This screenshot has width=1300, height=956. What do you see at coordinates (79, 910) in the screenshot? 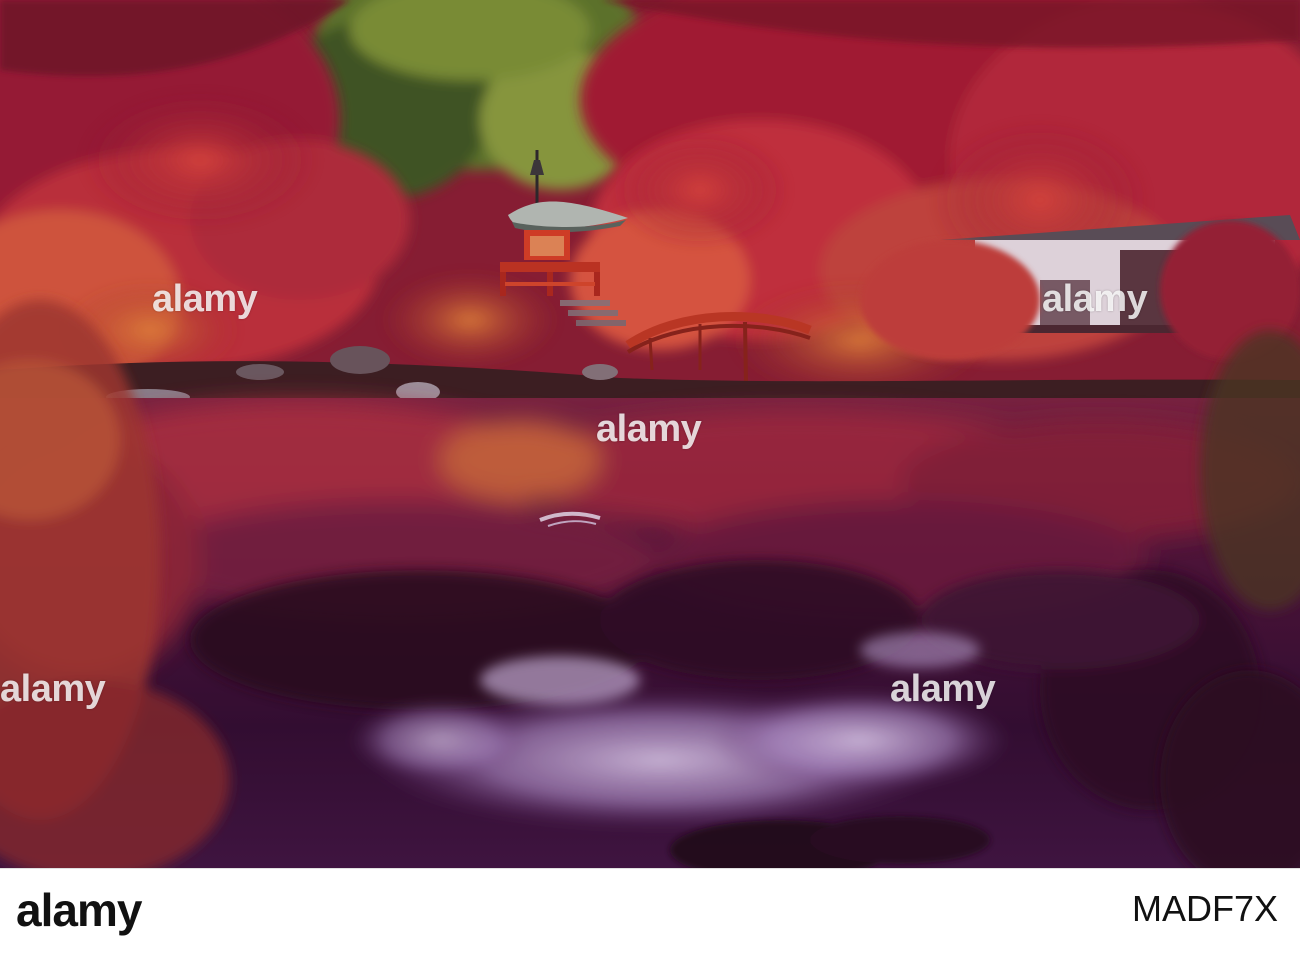
I see `alamy-logo: alamy` at bounding box center [79, 910].